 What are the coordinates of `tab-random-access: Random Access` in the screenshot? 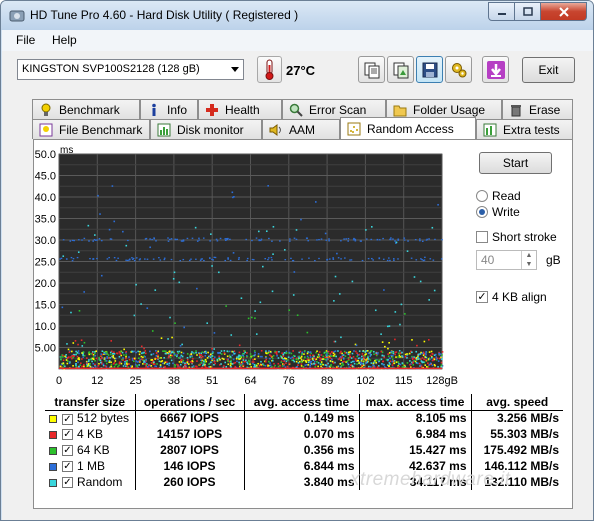 It's located at (408, 128).